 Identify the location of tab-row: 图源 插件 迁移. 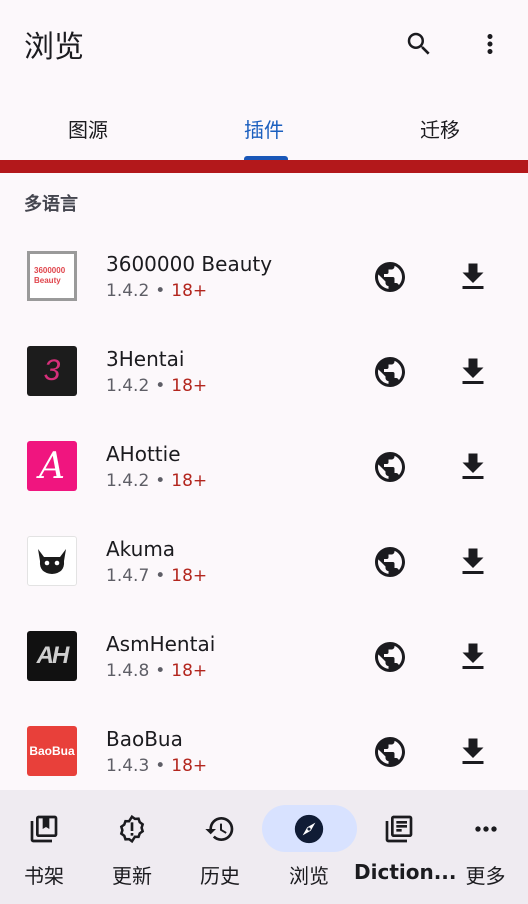
(264, 128).